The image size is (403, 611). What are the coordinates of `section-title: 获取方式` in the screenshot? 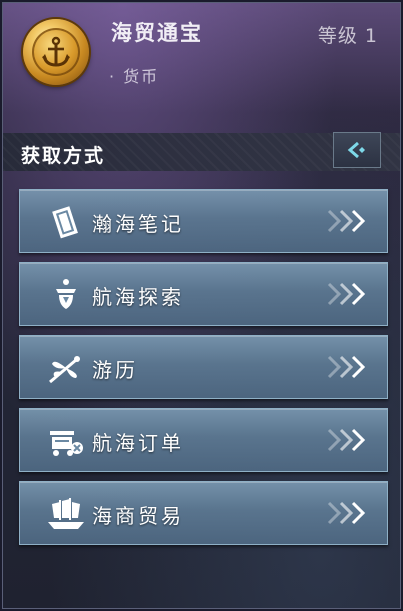 It's located at (63, 156).